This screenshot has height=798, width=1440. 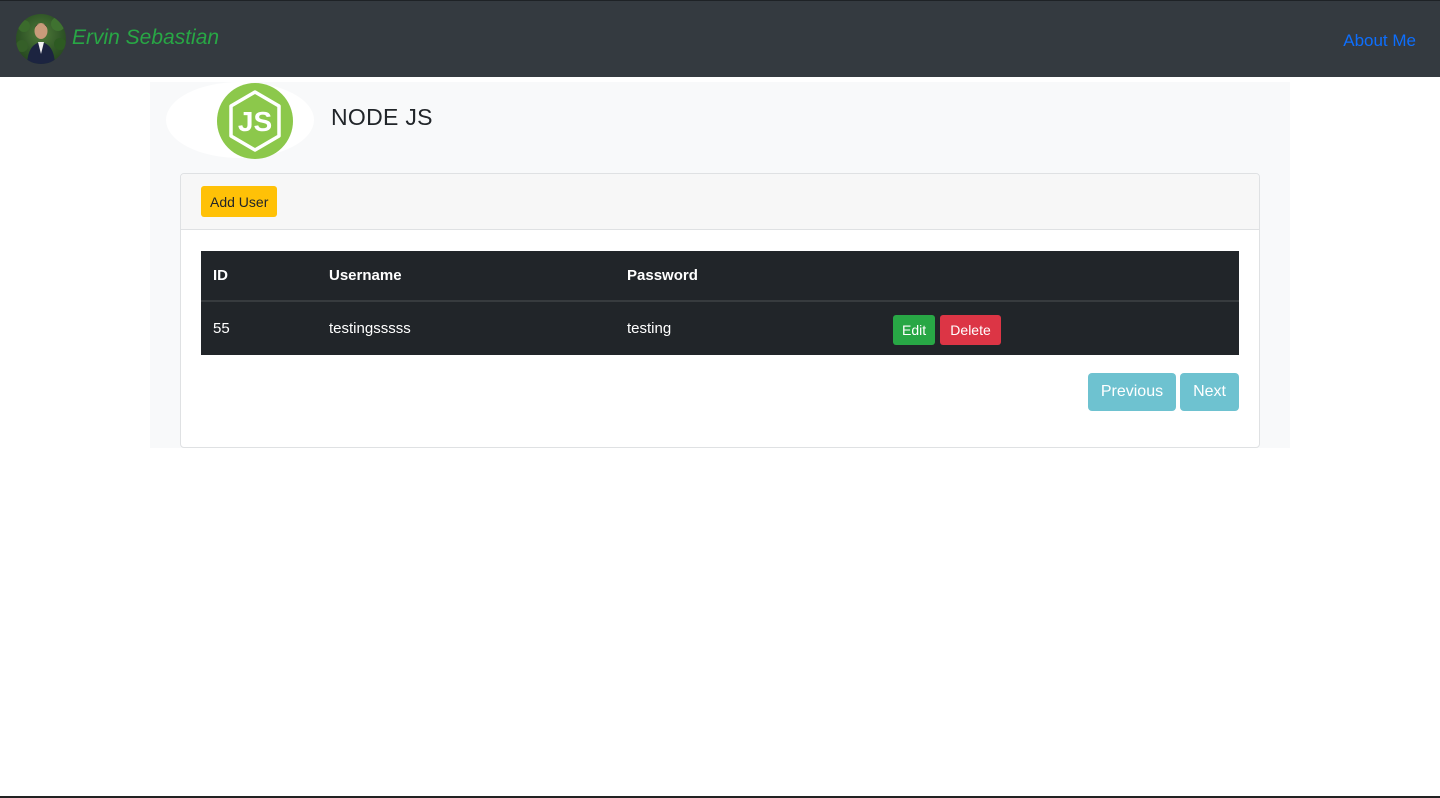 I want to click on edit-button: Edit, so click(x=914, y=330).